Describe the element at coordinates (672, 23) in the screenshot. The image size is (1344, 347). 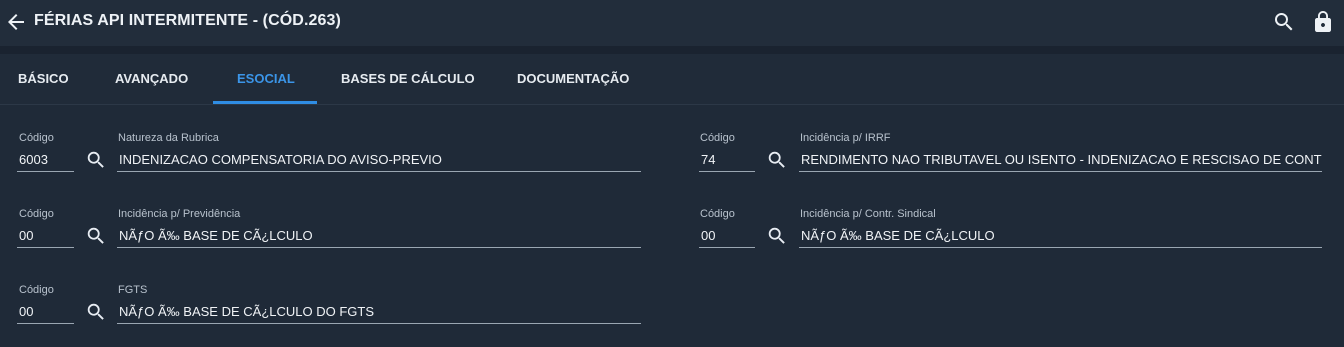
I see `app-bar: FÉRIAS API INTERMITENTE - (CÓD.263)` at that location.